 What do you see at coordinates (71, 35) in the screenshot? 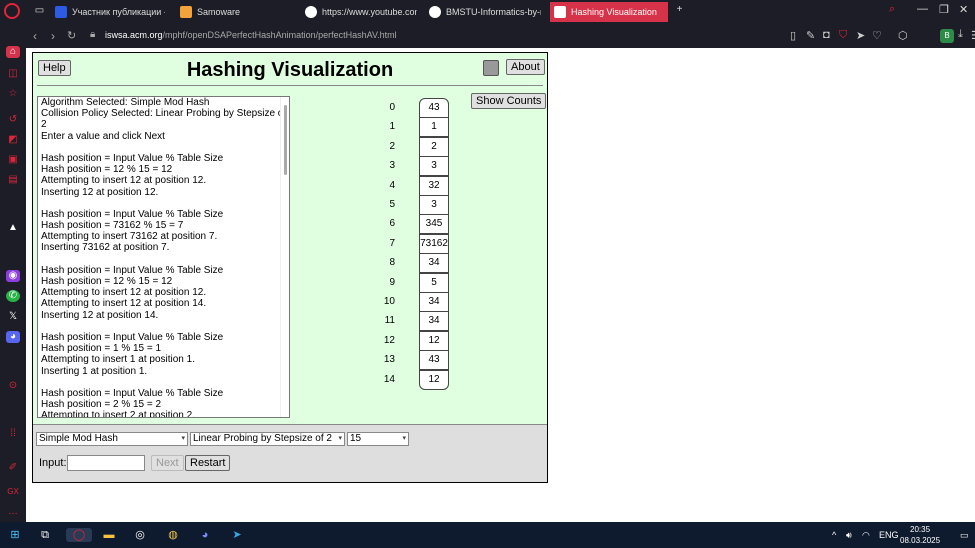
I see `reload-icon: ↻` at bounding box center [71, 35].